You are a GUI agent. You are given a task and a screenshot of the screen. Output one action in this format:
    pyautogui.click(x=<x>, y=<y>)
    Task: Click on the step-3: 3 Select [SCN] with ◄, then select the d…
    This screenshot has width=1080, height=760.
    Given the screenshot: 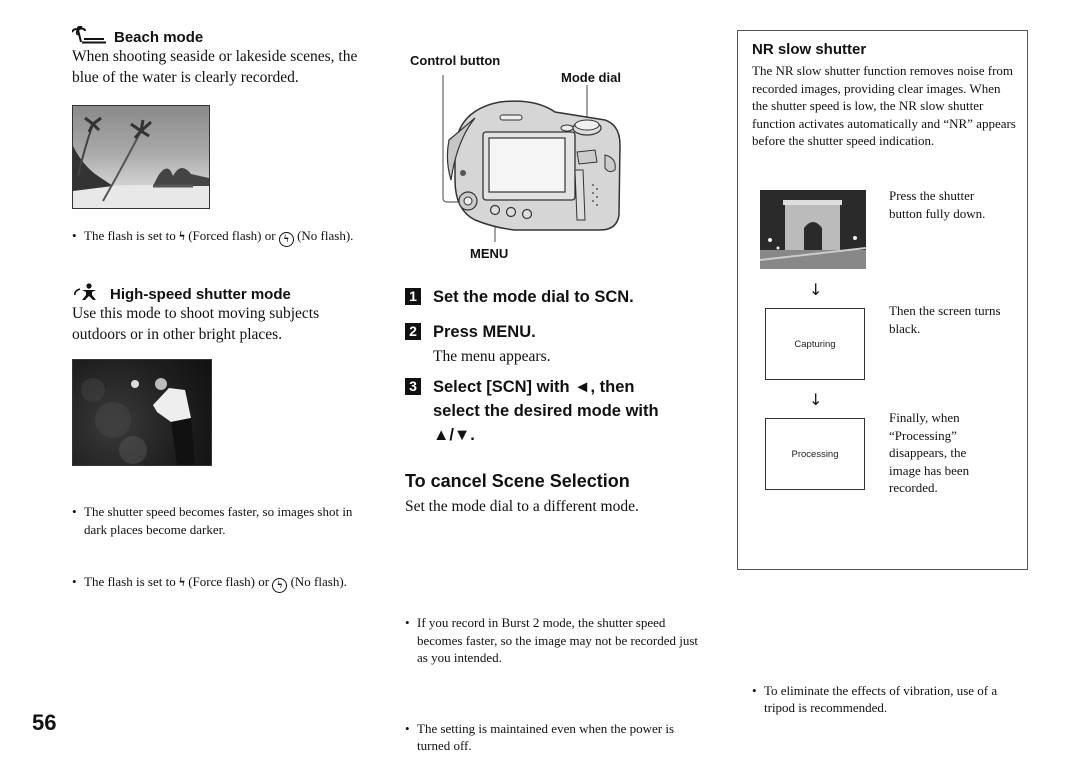 What is the action you would take?
    pyautogui.click(x=555, y=409)
    